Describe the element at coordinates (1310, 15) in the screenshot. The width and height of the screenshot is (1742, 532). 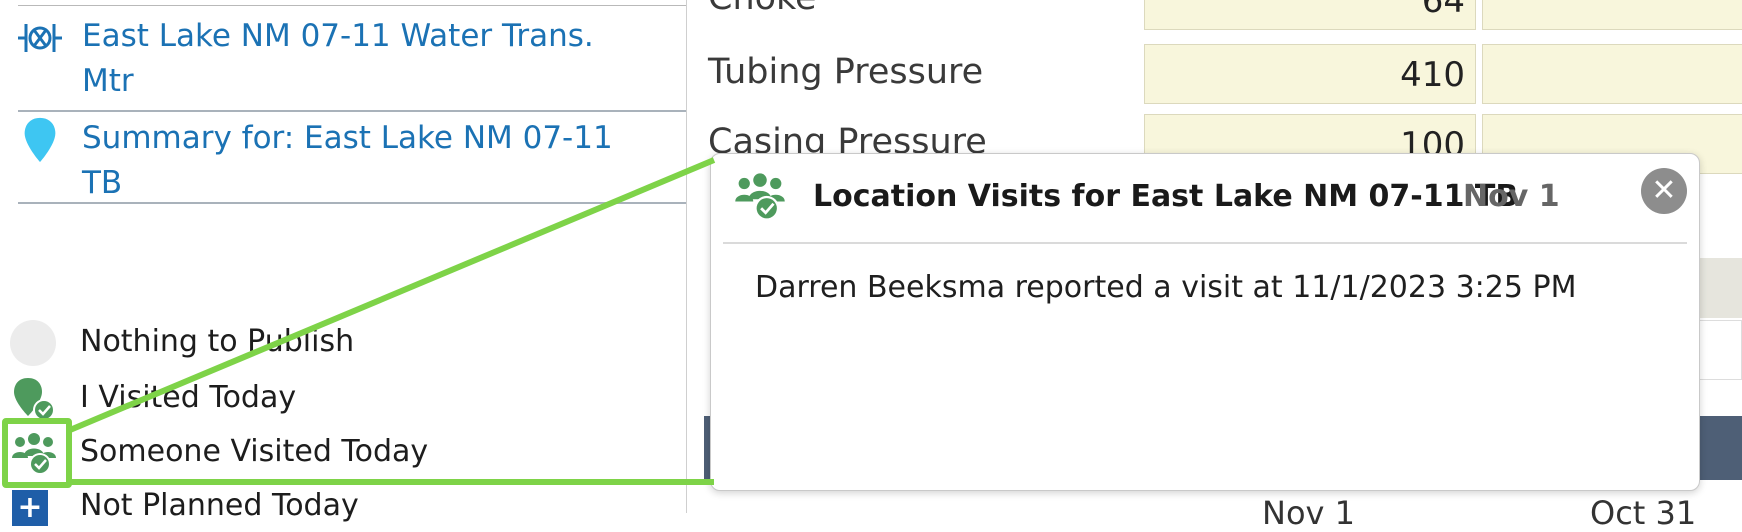
I see `data-value: 64` at that location.